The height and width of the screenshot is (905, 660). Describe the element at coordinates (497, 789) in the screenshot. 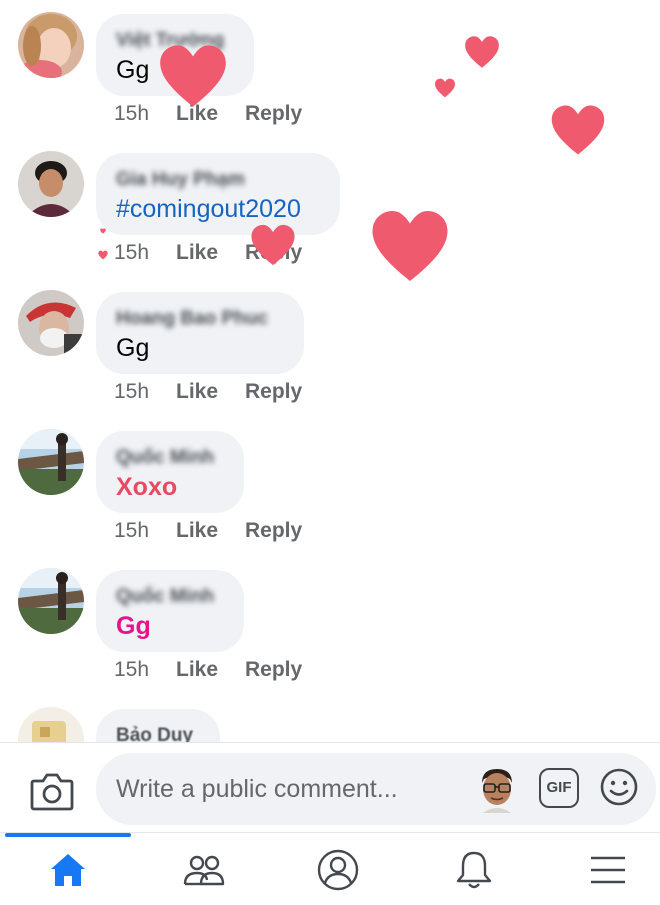

I see `memoji-avatar` at that location.